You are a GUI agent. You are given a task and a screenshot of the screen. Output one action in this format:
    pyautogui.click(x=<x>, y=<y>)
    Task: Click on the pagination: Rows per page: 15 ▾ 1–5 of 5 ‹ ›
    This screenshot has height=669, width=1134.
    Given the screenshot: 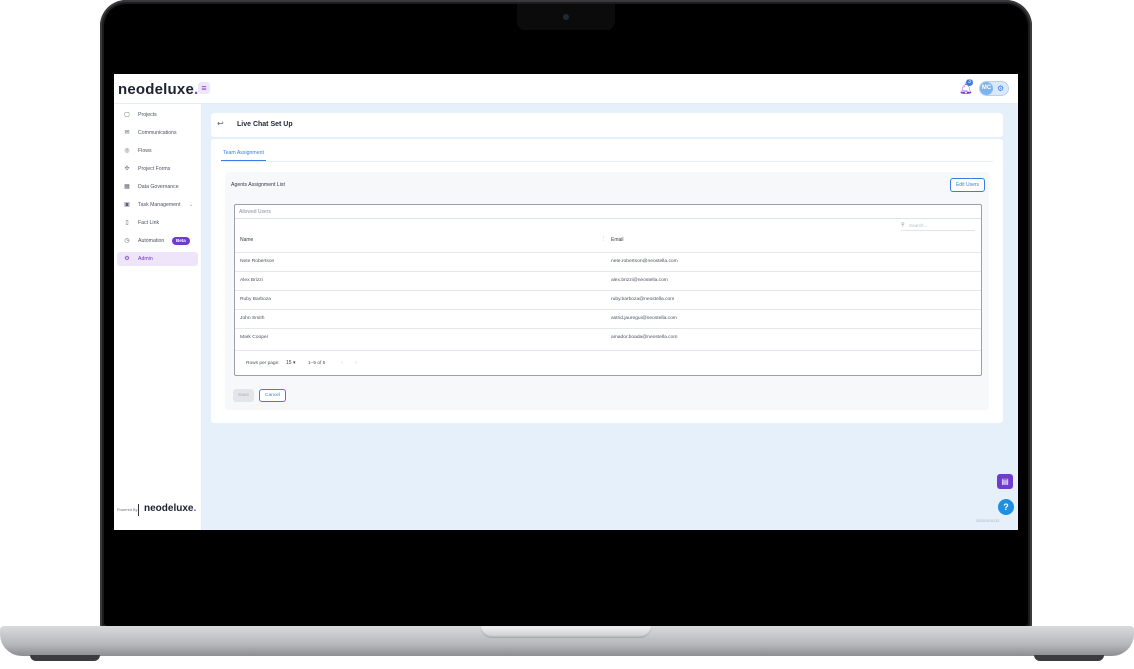 What is the action you would take?
    pyautogui.click(x=608, y=362)
    